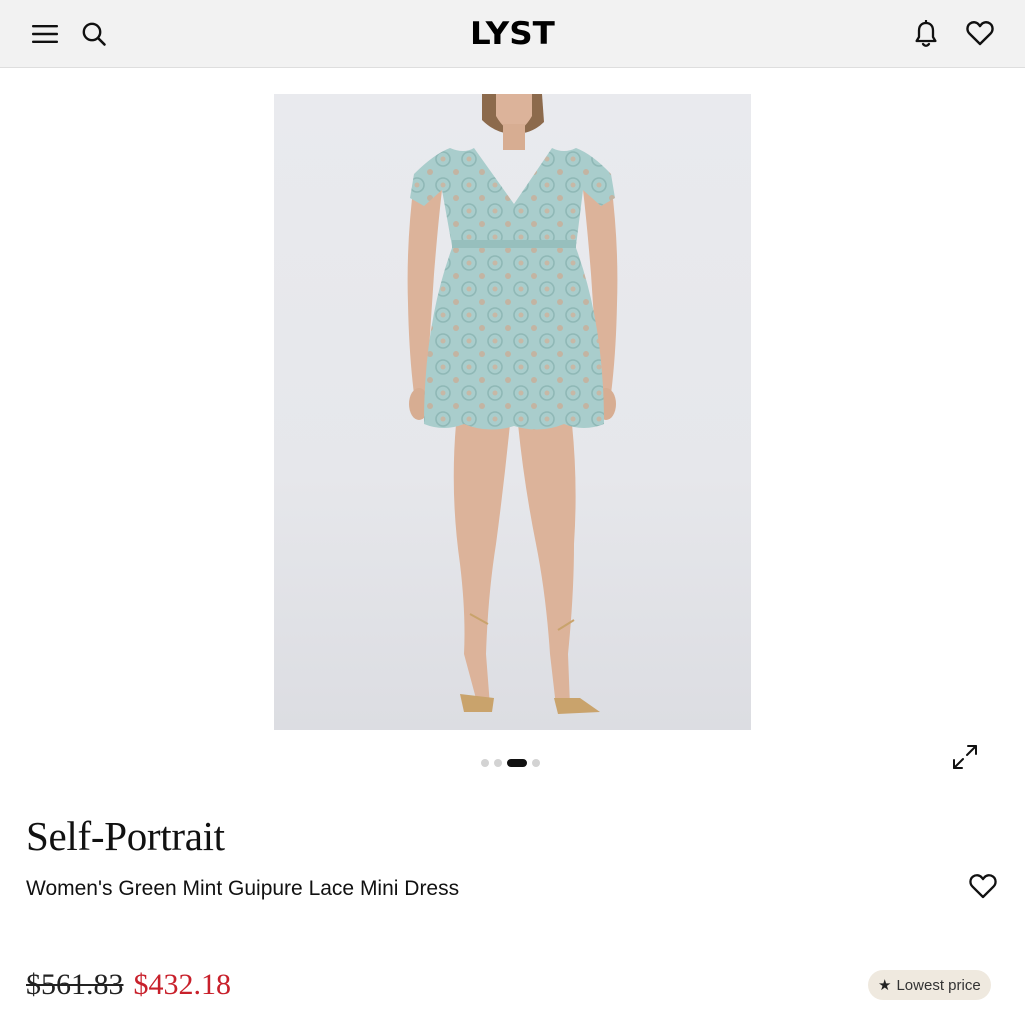 This screenshot has height=1025, width=1025. What do you see at coordinates (885, 985) in the screenshot?
I see `star-icon: ★` at bounding box center [885, 985].